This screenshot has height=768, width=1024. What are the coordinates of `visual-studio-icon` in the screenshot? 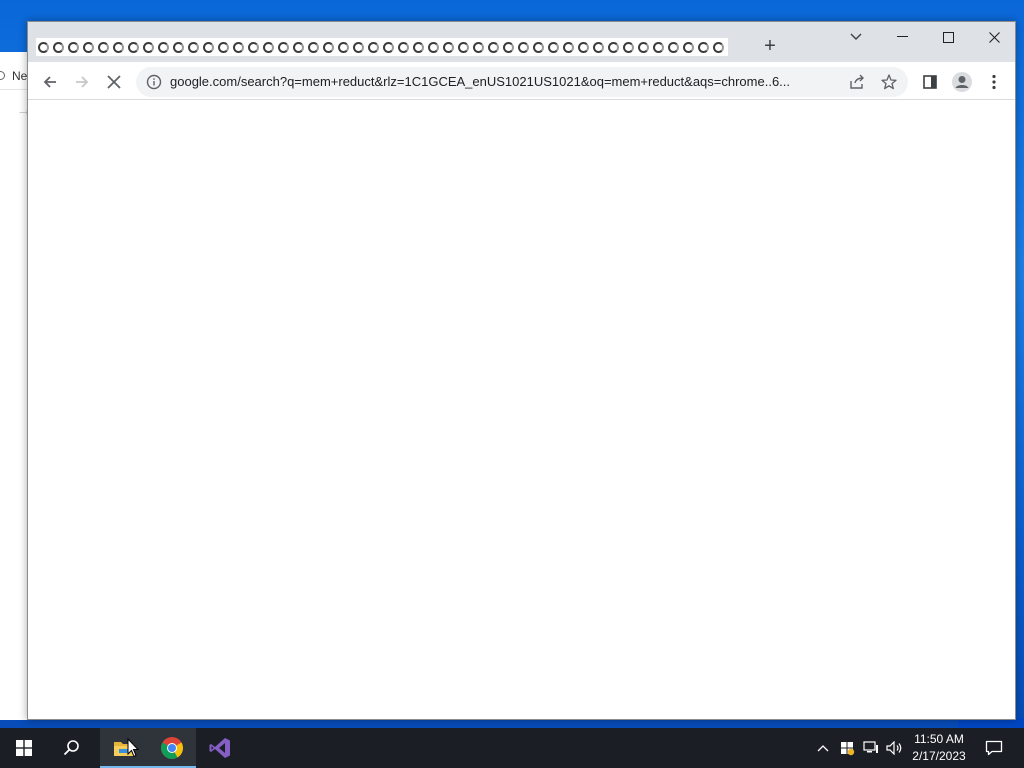 It's located at (219, 748).